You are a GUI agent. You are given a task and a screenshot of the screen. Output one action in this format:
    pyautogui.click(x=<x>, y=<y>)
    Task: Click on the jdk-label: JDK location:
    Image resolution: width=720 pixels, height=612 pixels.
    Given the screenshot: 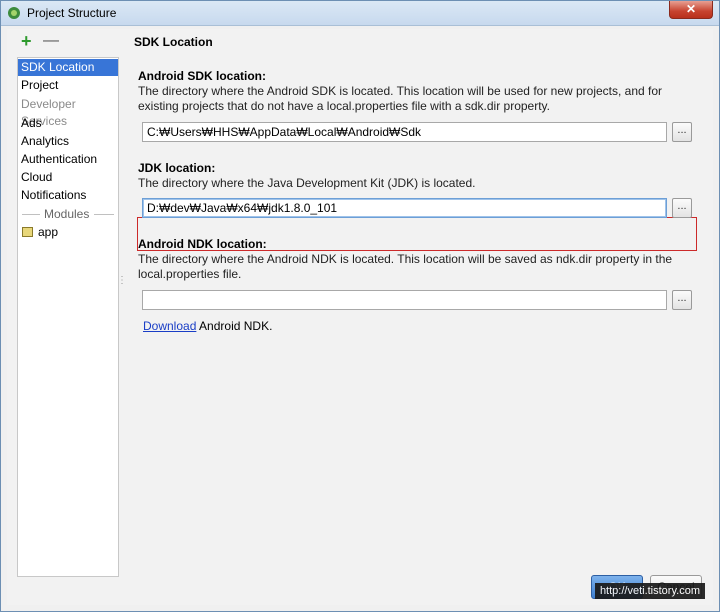 What is the action you would take?
    pyautogui.click(x=177, y=168)
    